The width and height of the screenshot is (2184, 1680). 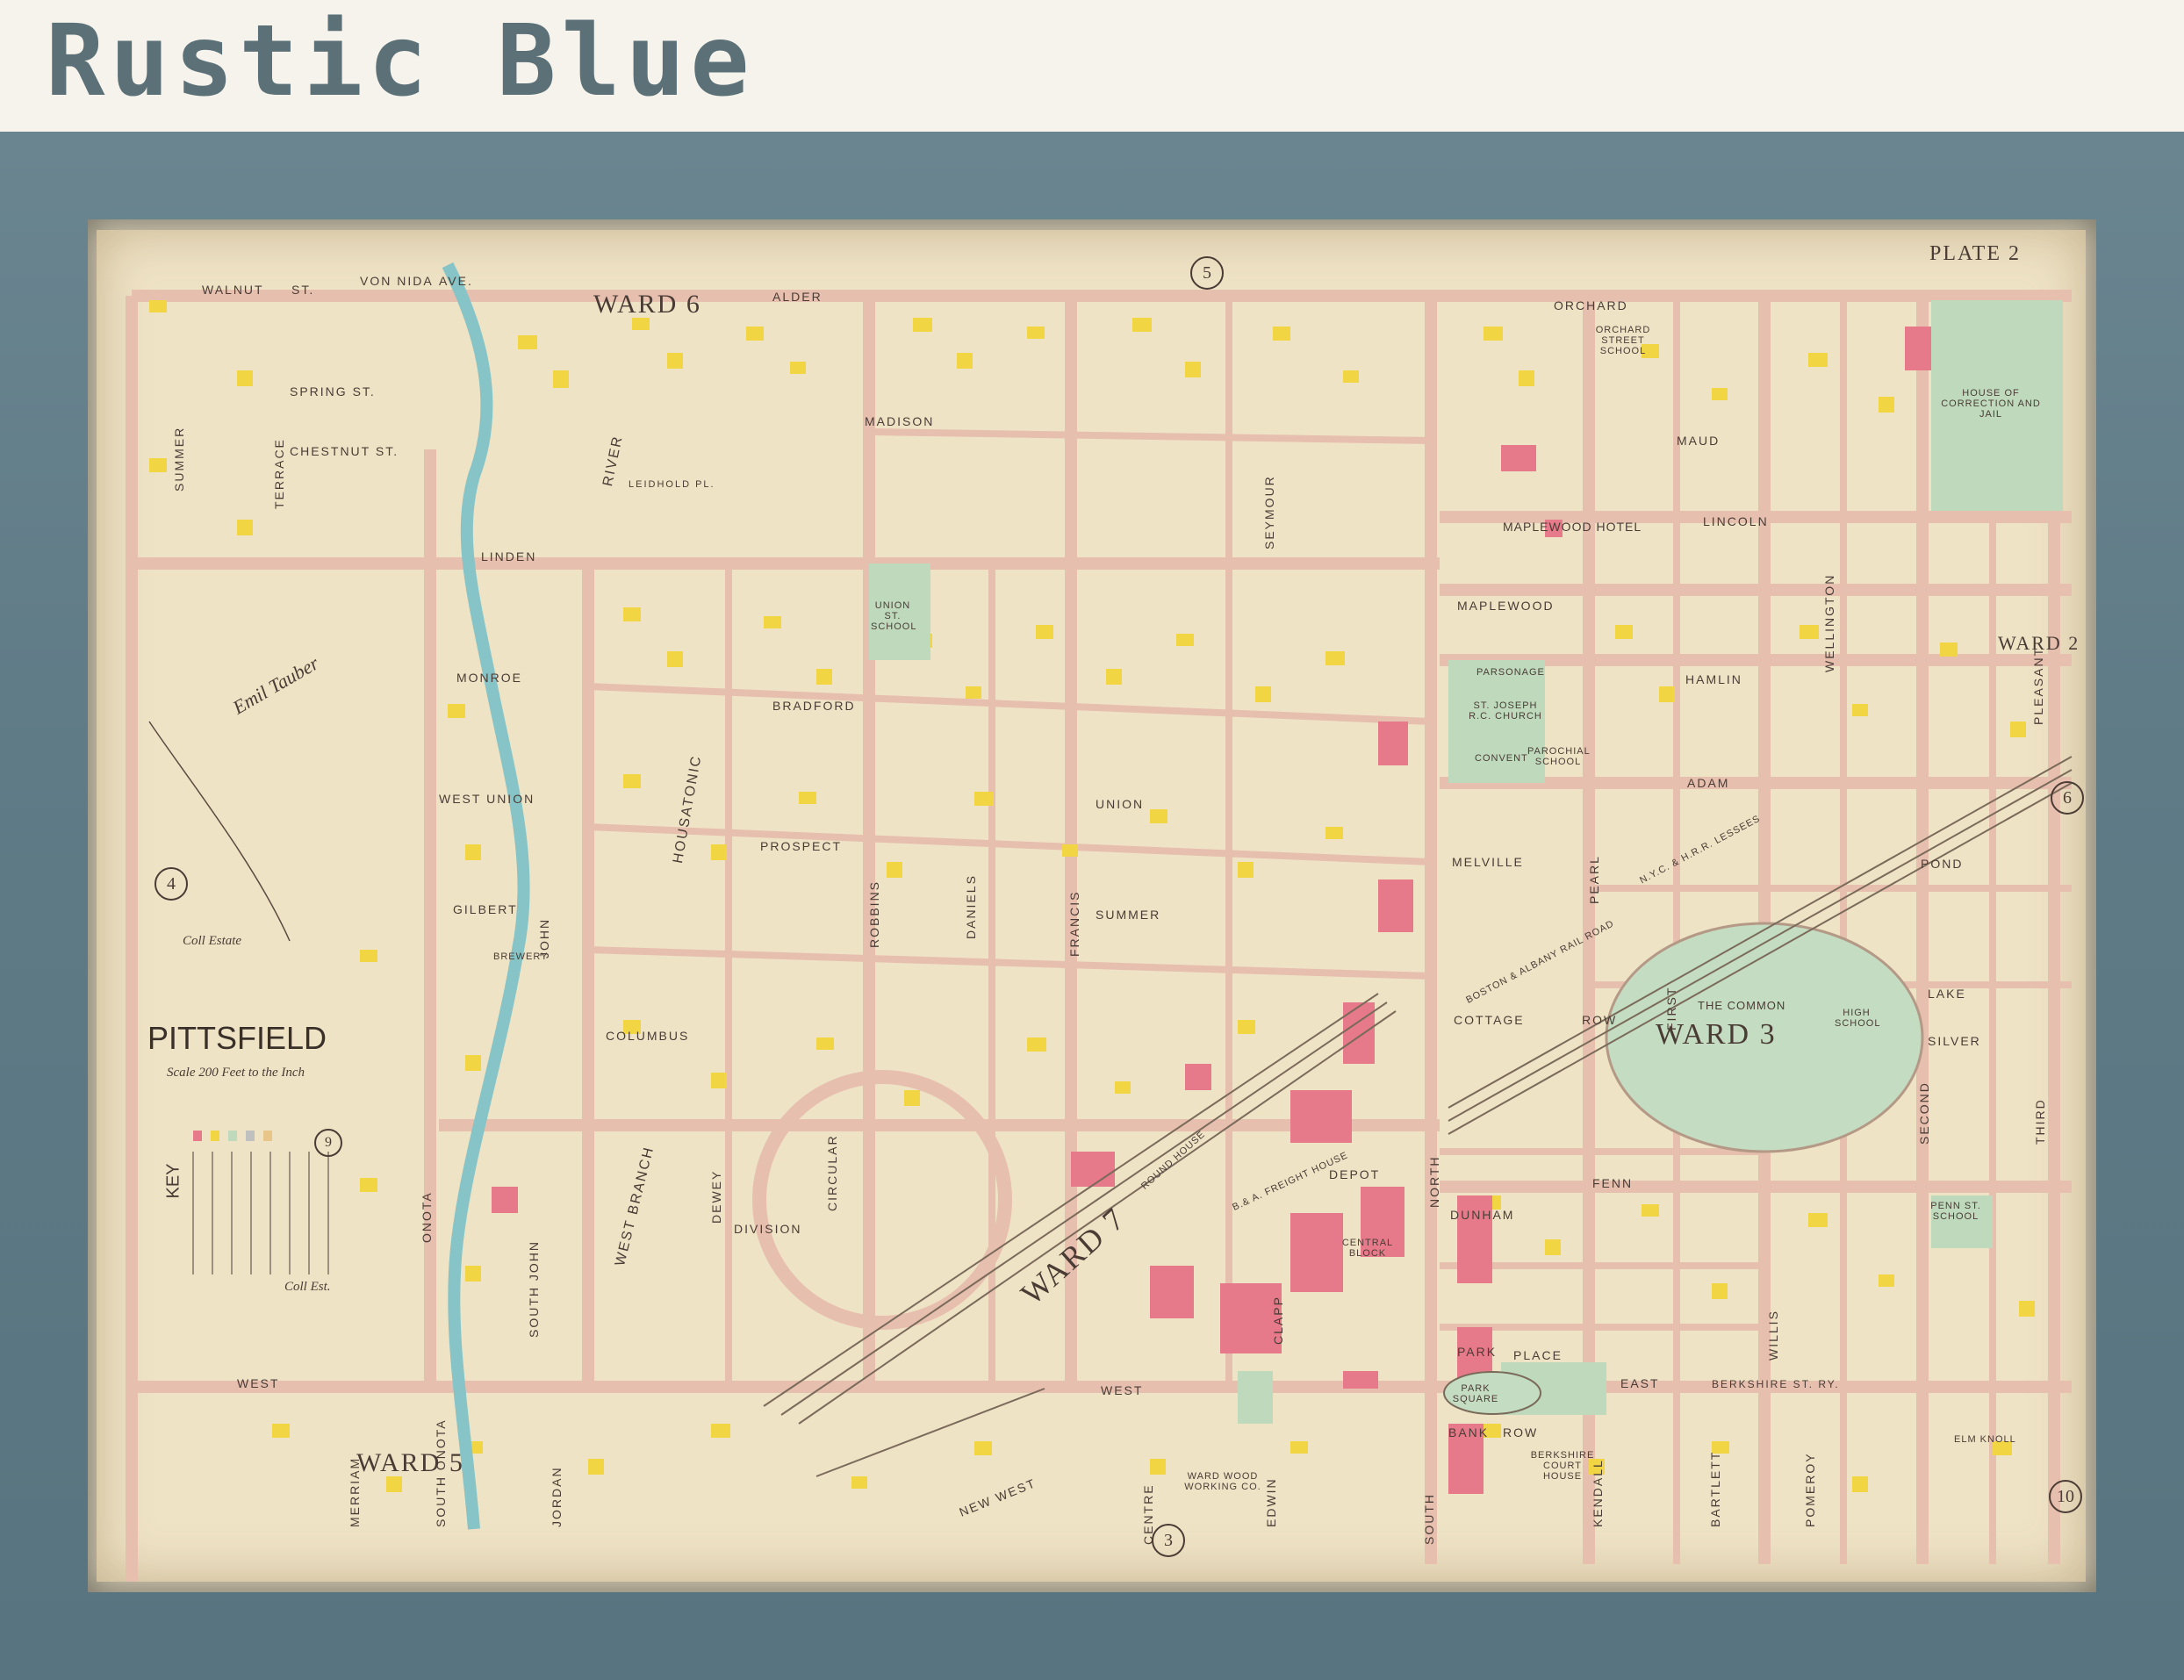 I want to click on plate-number-9: 9, so click(x=328, y=1143).